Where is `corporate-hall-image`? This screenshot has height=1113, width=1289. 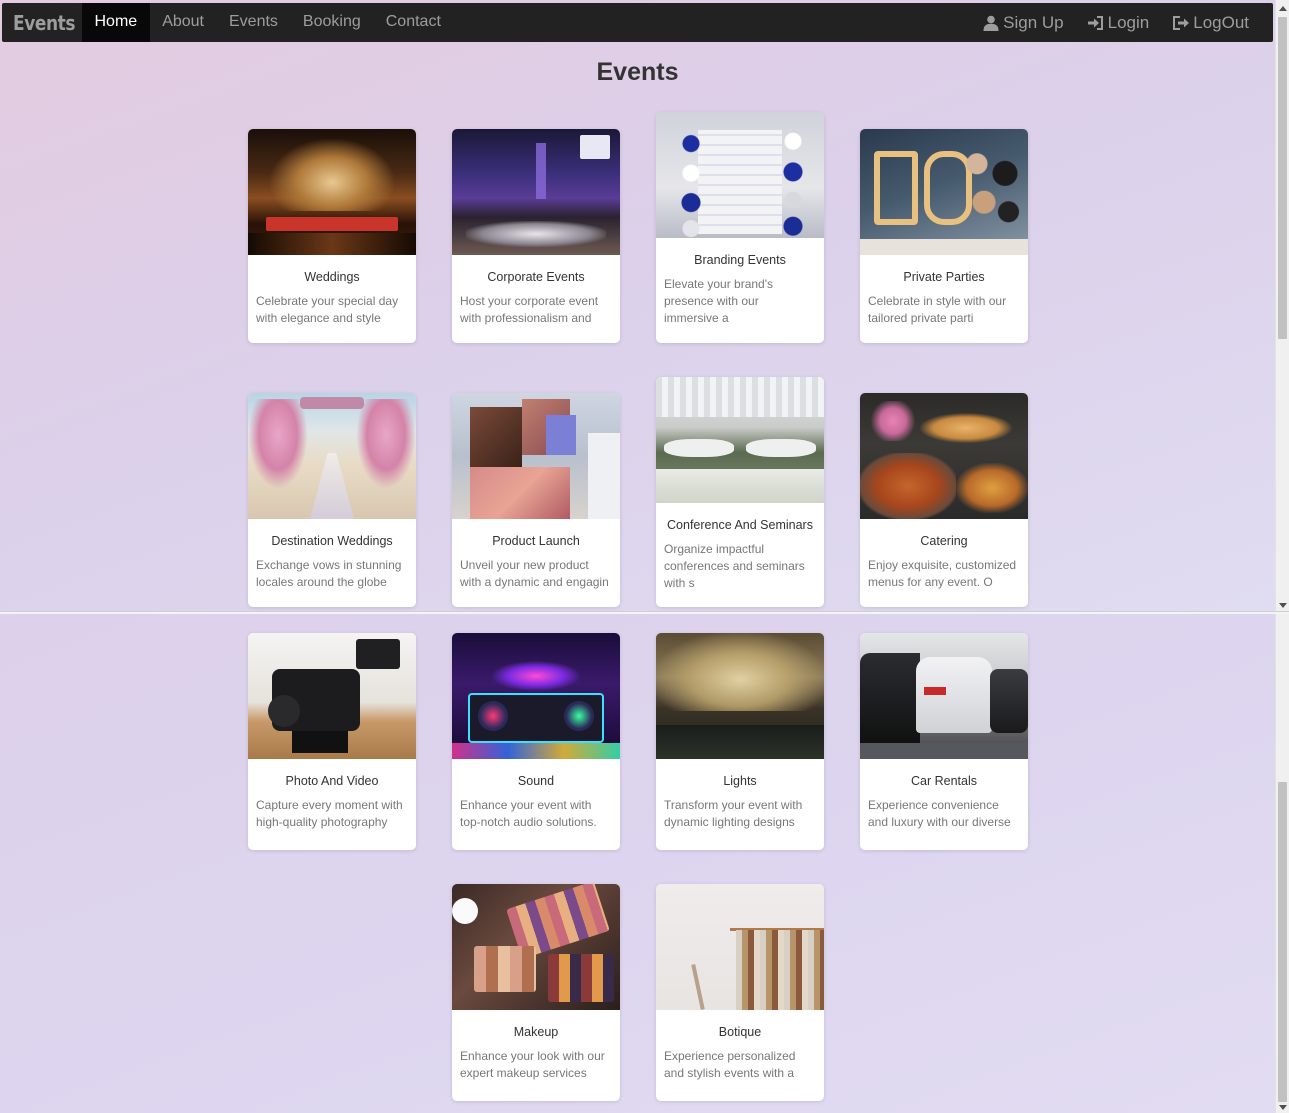
corporate-hall-image is located at coordinates (536, 192).